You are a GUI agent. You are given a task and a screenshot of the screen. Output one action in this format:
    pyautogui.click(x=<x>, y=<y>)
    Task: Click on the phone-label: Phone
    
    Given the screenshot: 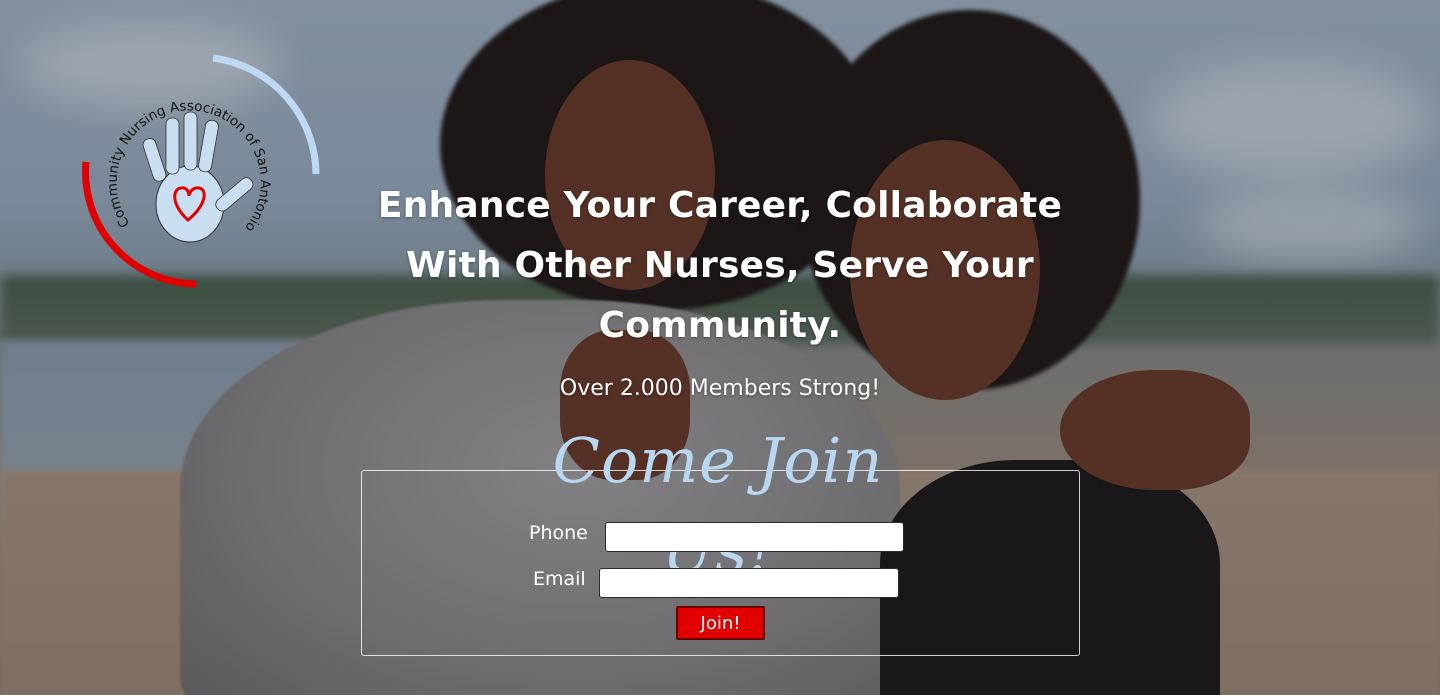 What is the action you would take?
    pyautogui.click(x=558, y=533)
    